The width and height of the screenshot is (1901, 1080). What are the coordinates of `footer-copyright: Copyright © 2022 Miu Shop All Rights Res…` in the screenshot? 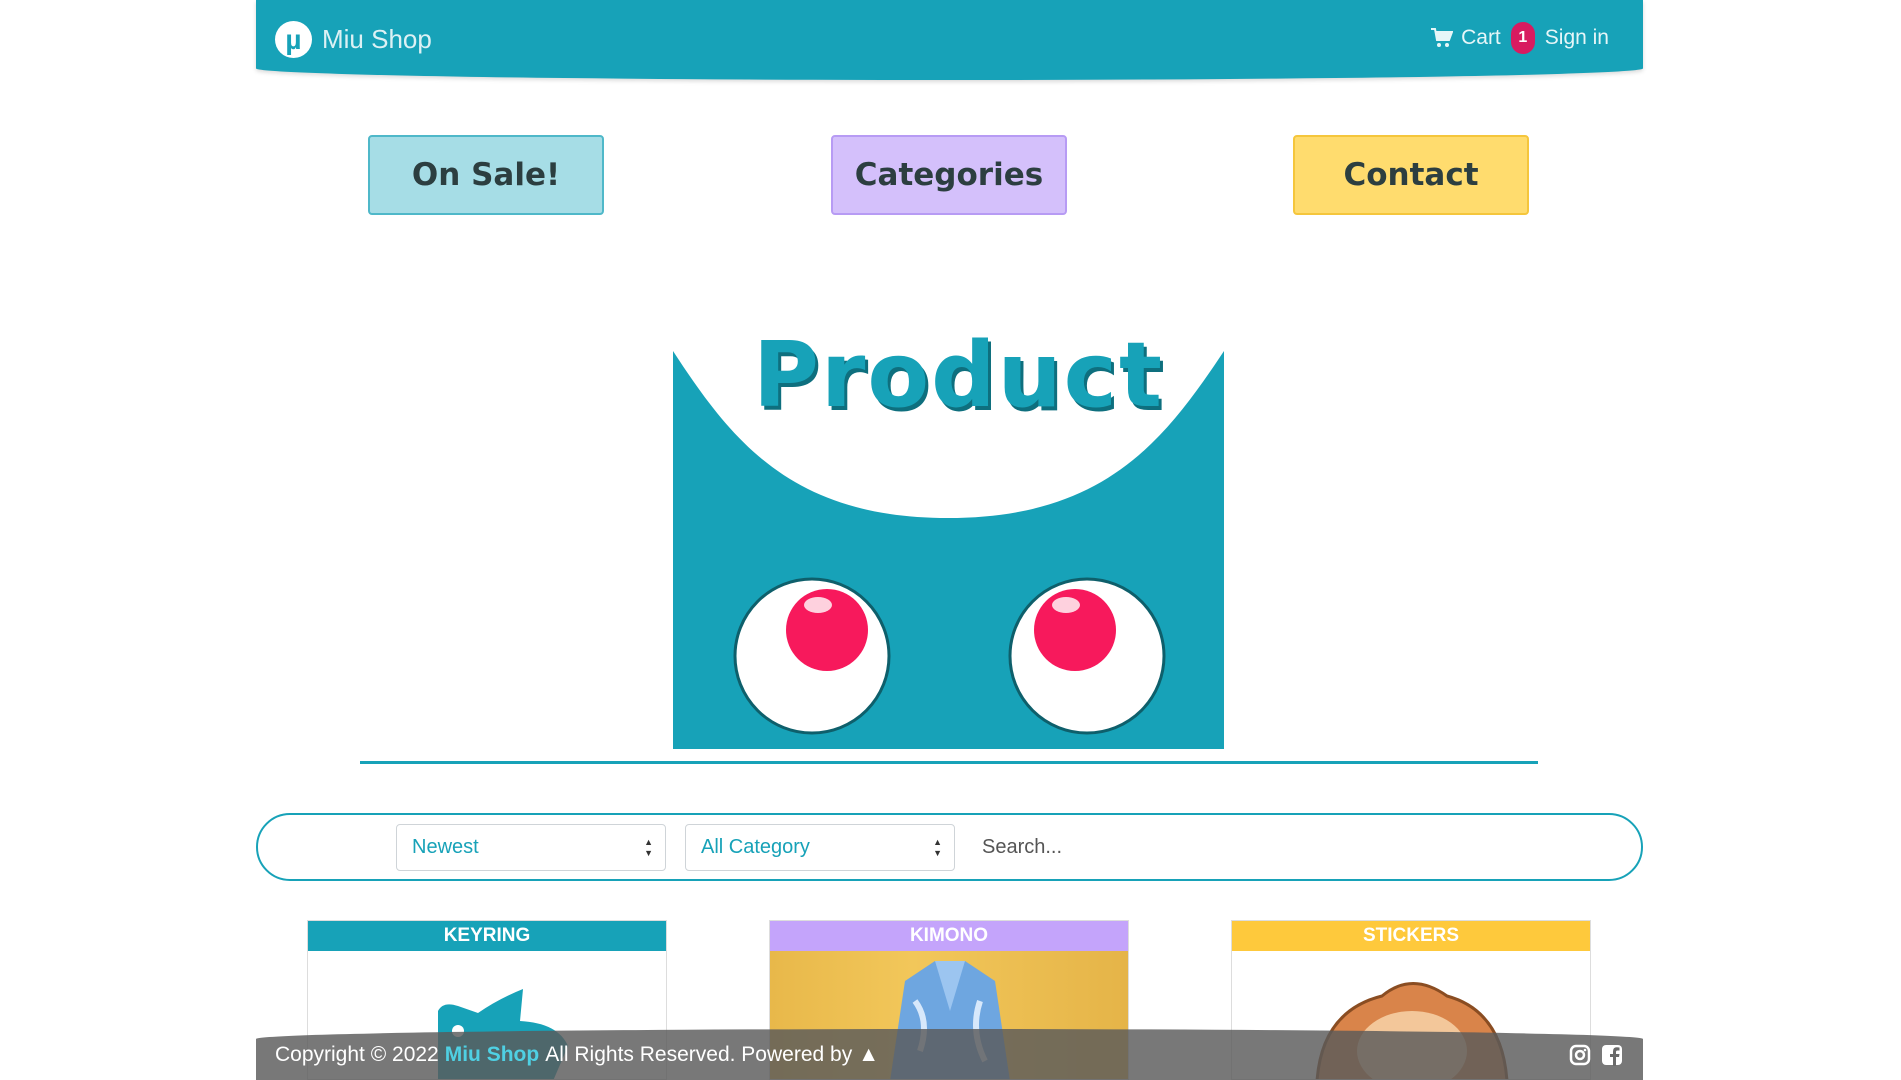 It's located at (577, 1055).